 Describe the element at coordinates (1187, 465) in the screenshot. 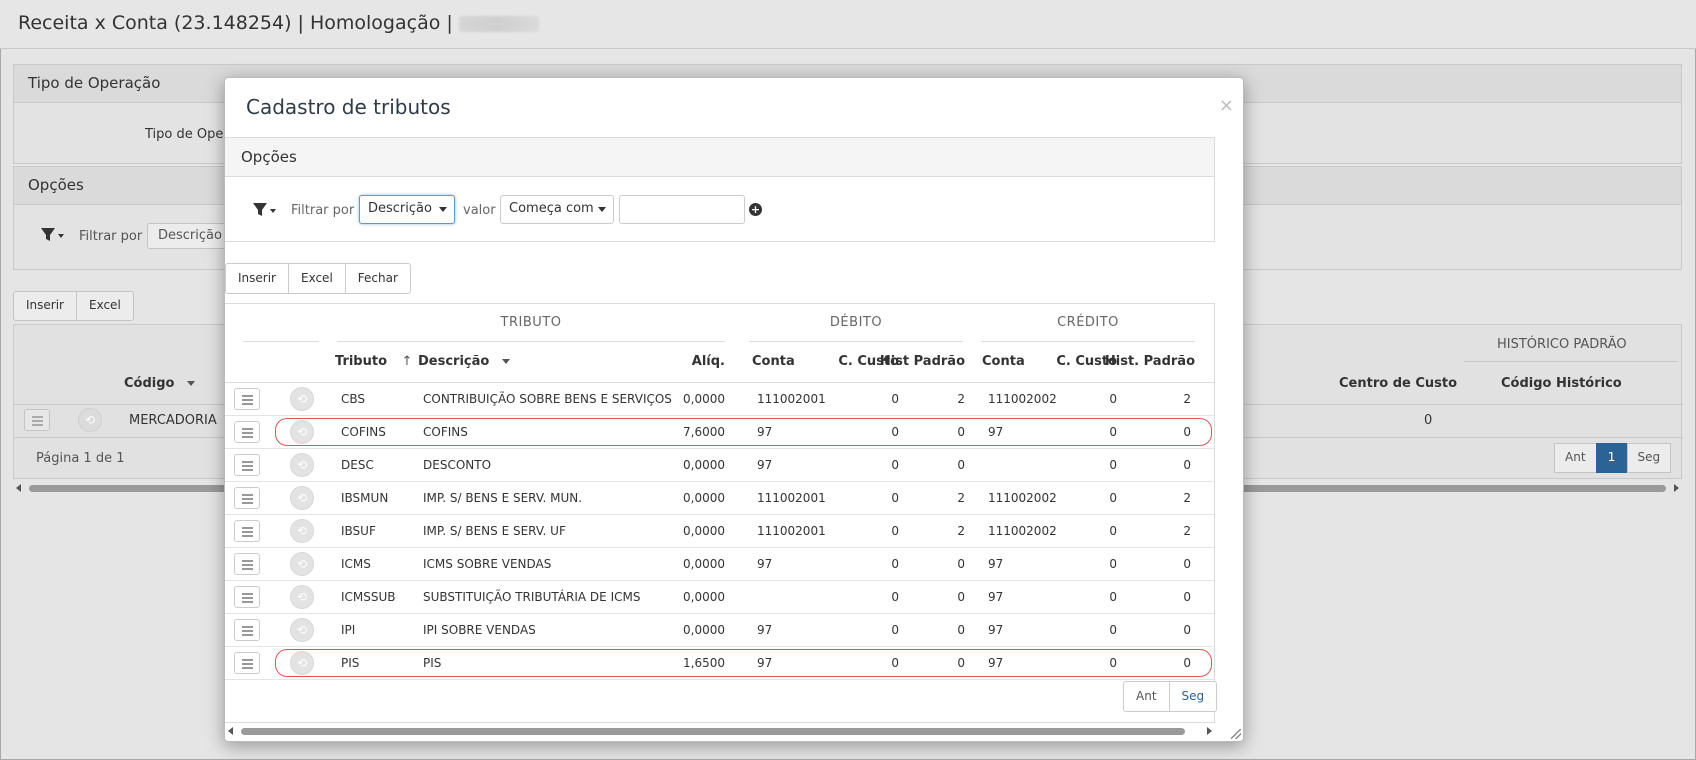

I see `cell-cred-hist: 0` at that location.